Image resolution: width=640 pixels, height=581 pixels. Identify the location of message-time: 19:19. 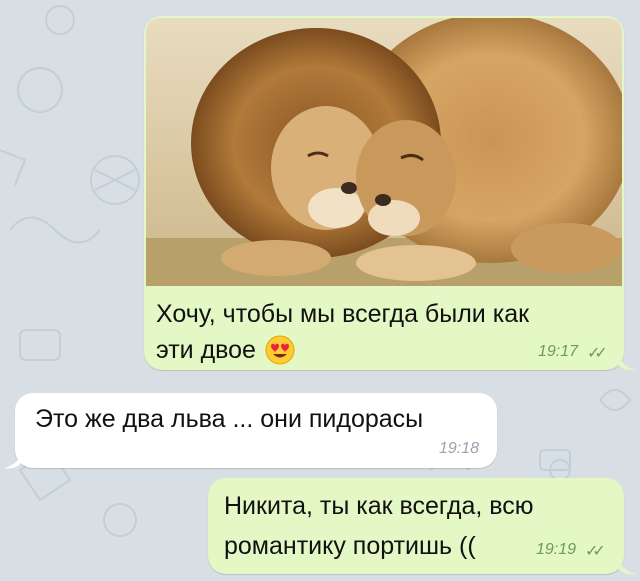
(556, 549).